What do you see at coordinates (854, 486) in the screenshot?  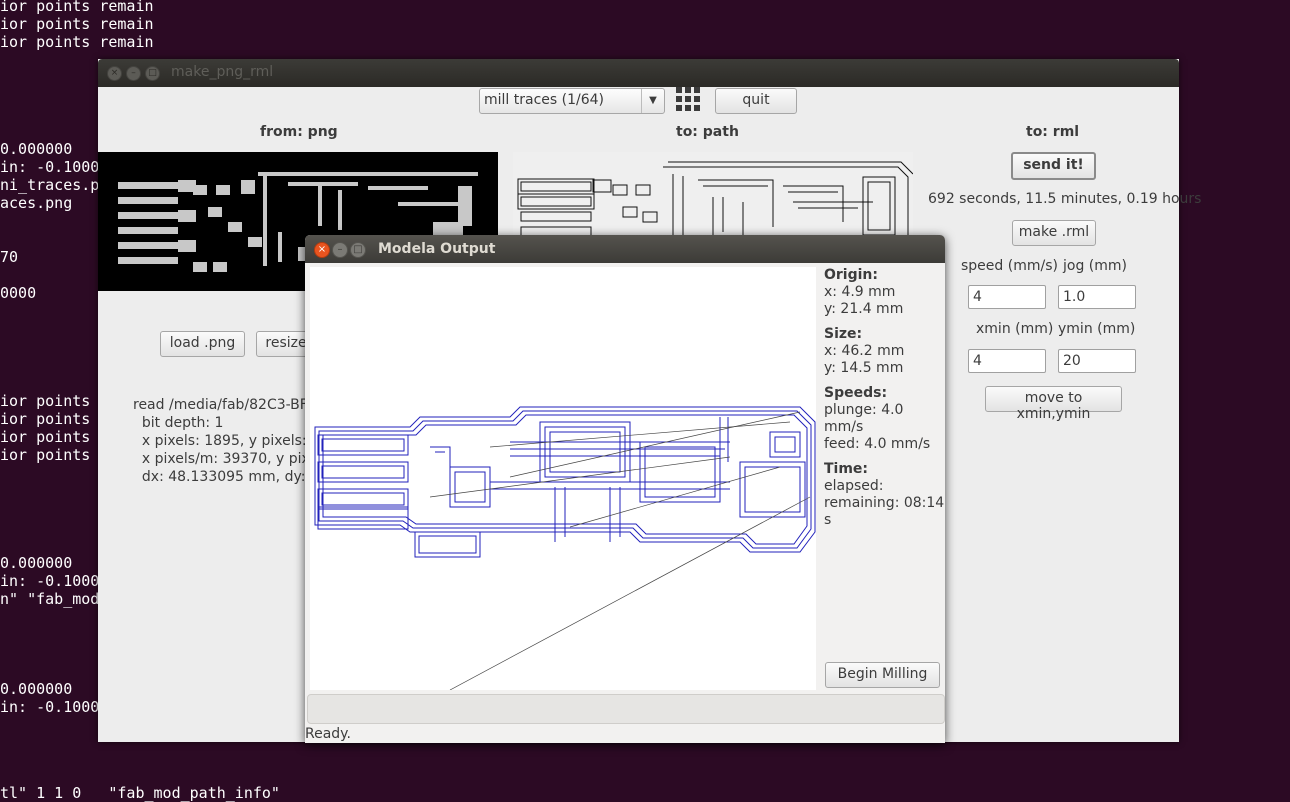 I see `elapsed-time: elapsed:` at bounding box center [854, 486].